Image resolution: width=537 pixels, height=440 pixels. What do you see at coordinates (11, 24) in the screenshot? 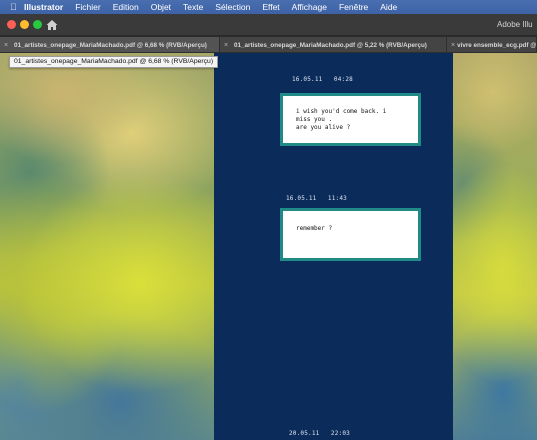
I see `close-window-button` at bounding box center [11, 24].